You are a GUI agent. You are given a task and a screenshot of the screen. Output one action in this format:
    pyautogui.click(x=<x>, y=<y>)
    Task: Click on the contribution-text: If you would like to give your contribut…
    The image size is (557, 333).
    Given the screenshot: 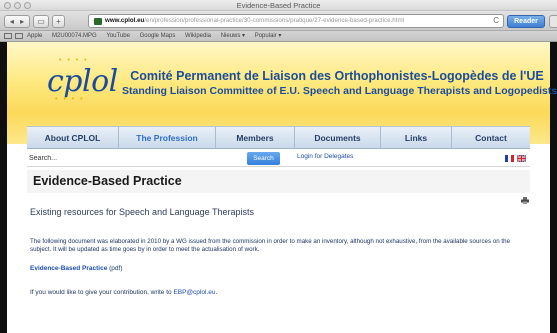 What is the action you would take?
    pyautogui.click(x=102, y=292)
    